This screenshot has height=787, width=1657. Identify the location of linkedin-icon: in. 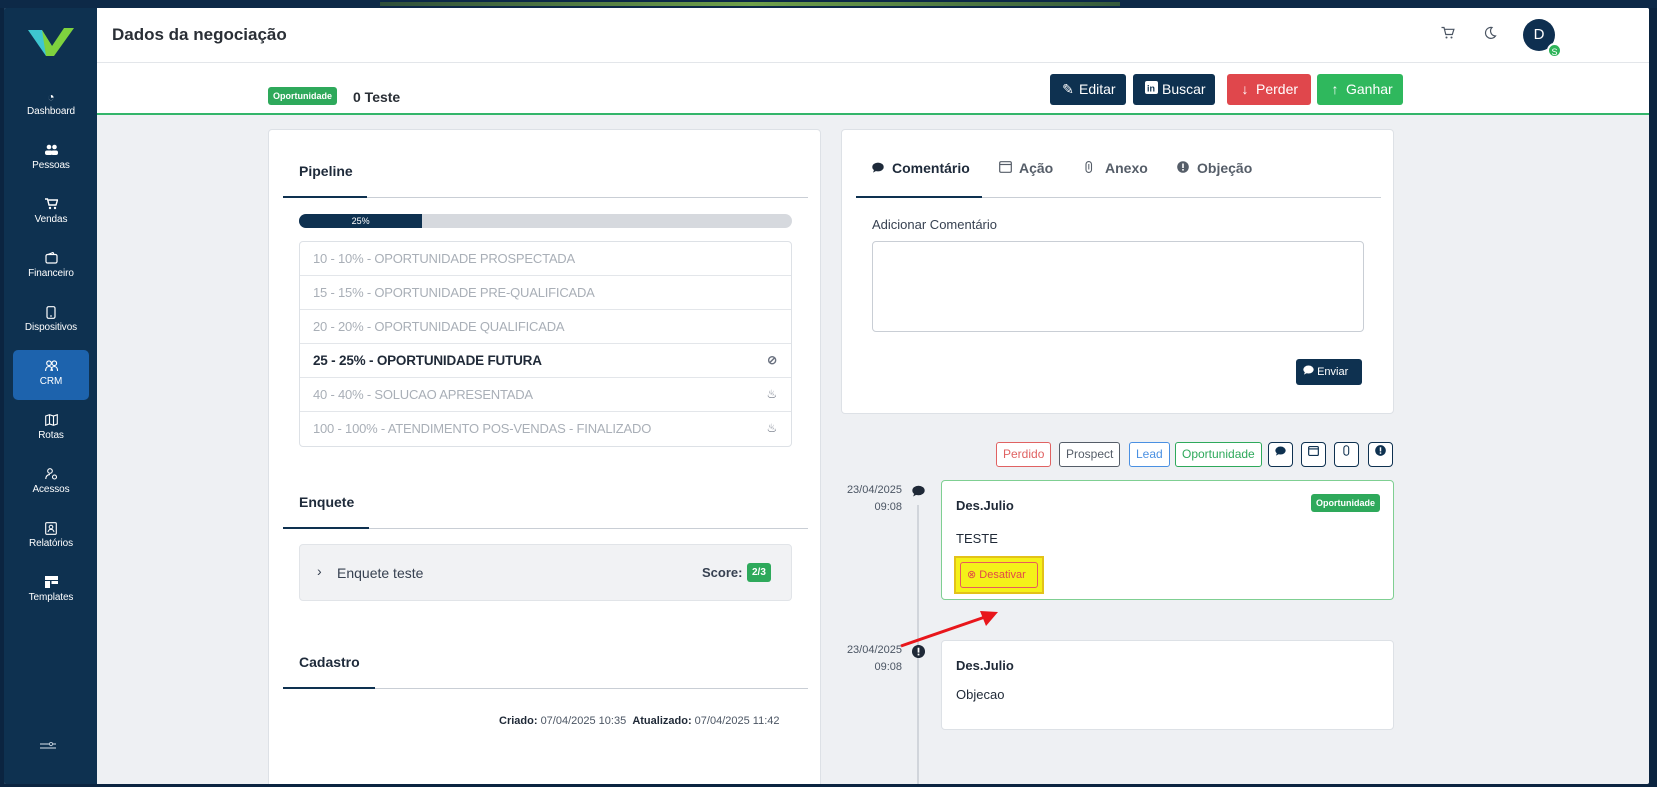
(1151, 89).